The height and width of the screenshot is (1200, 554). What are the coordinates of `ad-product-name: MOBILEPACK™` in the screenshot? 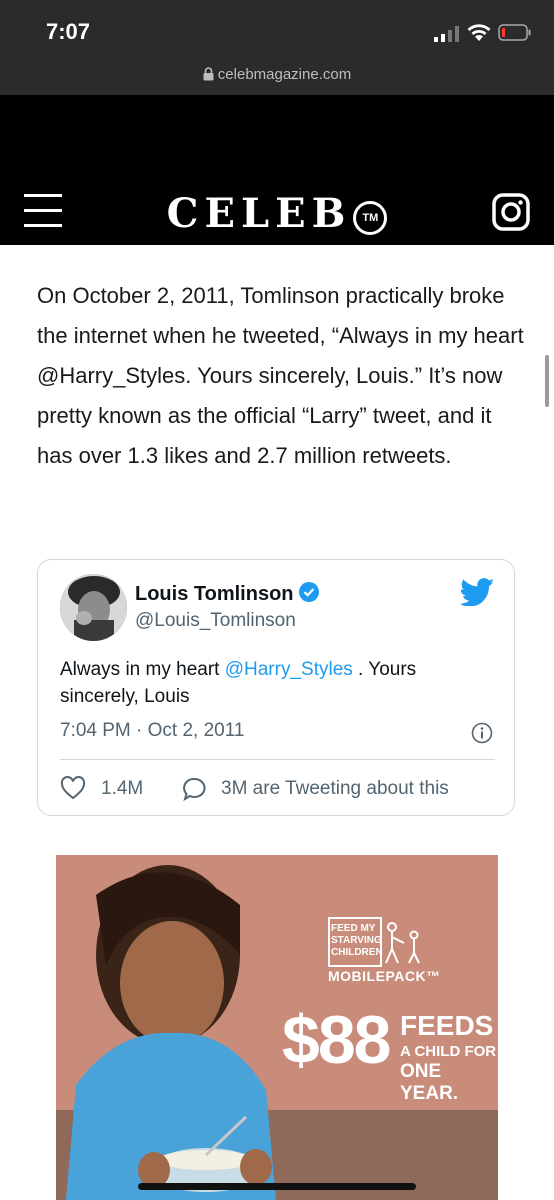 It's located at (384, 976).